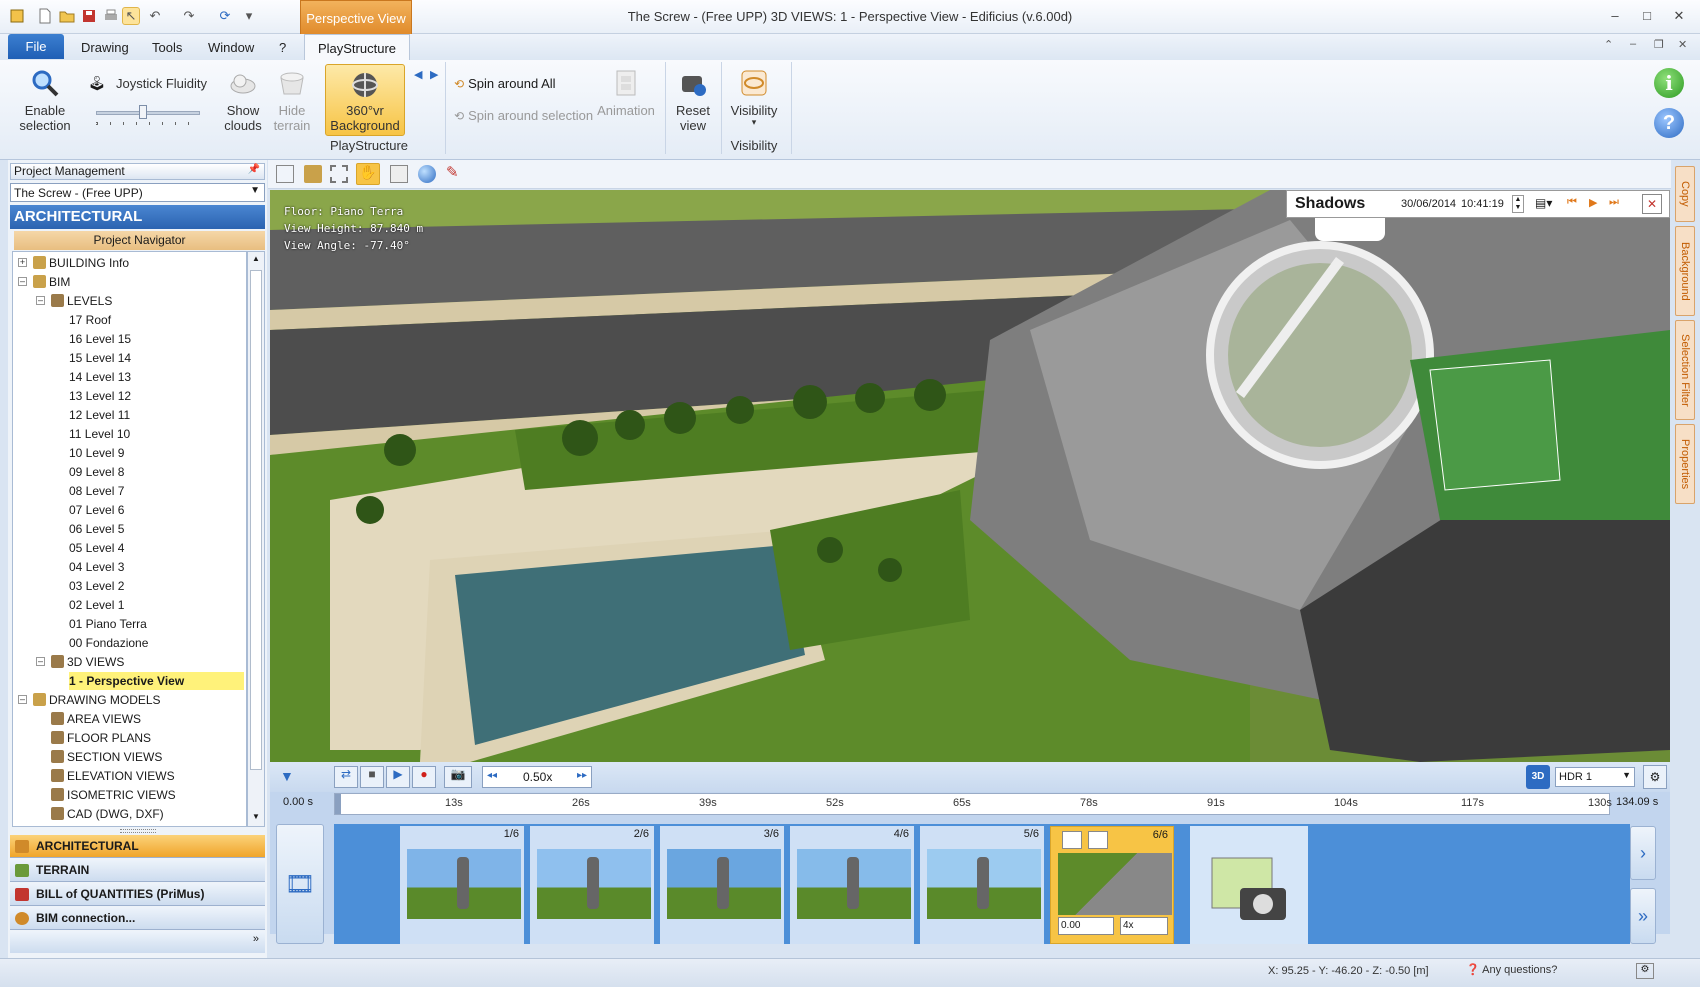 The width and height of the screenshot is (1700, 987). Describe the element at coordinates (96, 453) in the screenshot. I see `tree-item: 10 Level 9` at that location.